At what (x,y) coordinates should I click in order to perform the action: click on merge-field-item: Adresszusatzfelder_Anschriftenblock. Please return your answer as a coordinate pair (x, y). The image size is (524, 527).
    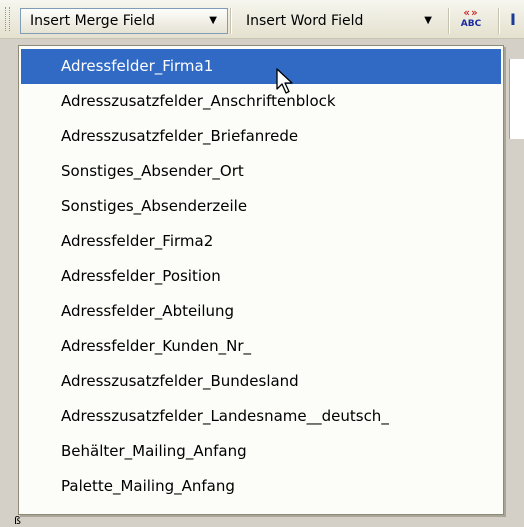
    Looking at the image, I should click on (261, 101).